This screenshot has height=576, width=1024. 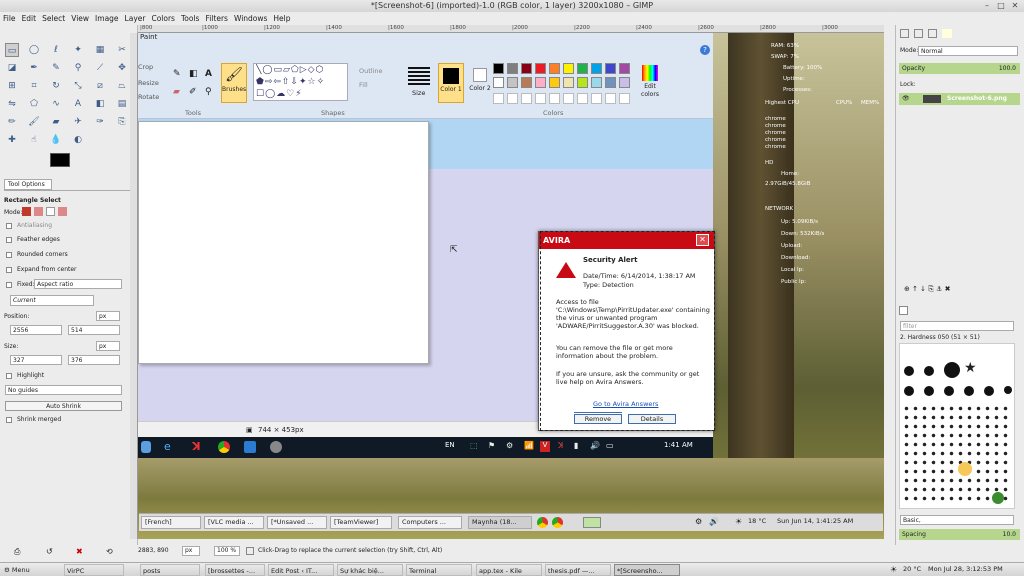 What do you see at coordinates (167, 446) in the screenshot?
I see `ie-icon: e` at bounding box center [167, 446].